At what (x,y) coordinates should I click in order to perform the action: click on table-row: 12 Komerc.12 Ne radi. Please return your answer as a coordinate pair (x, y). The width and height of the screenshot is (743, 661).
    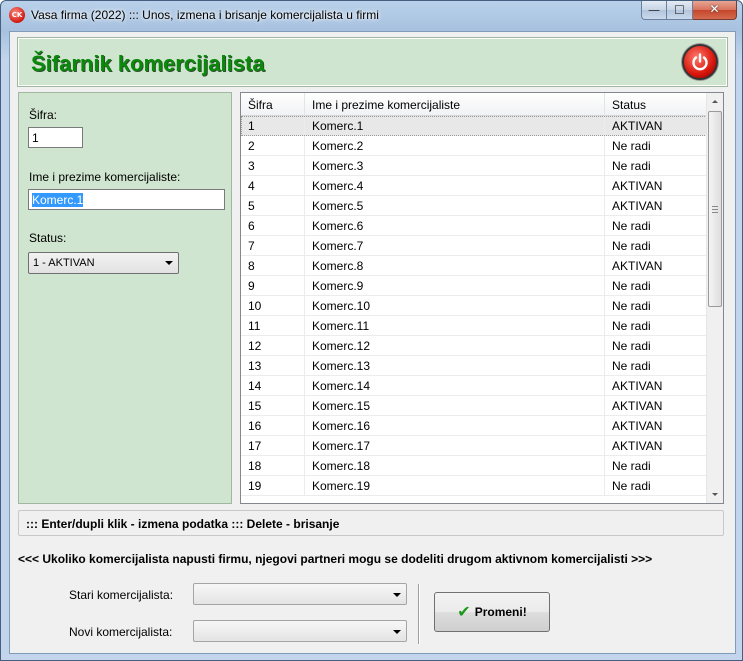
    Looking at the image, I should click on (474, 346).